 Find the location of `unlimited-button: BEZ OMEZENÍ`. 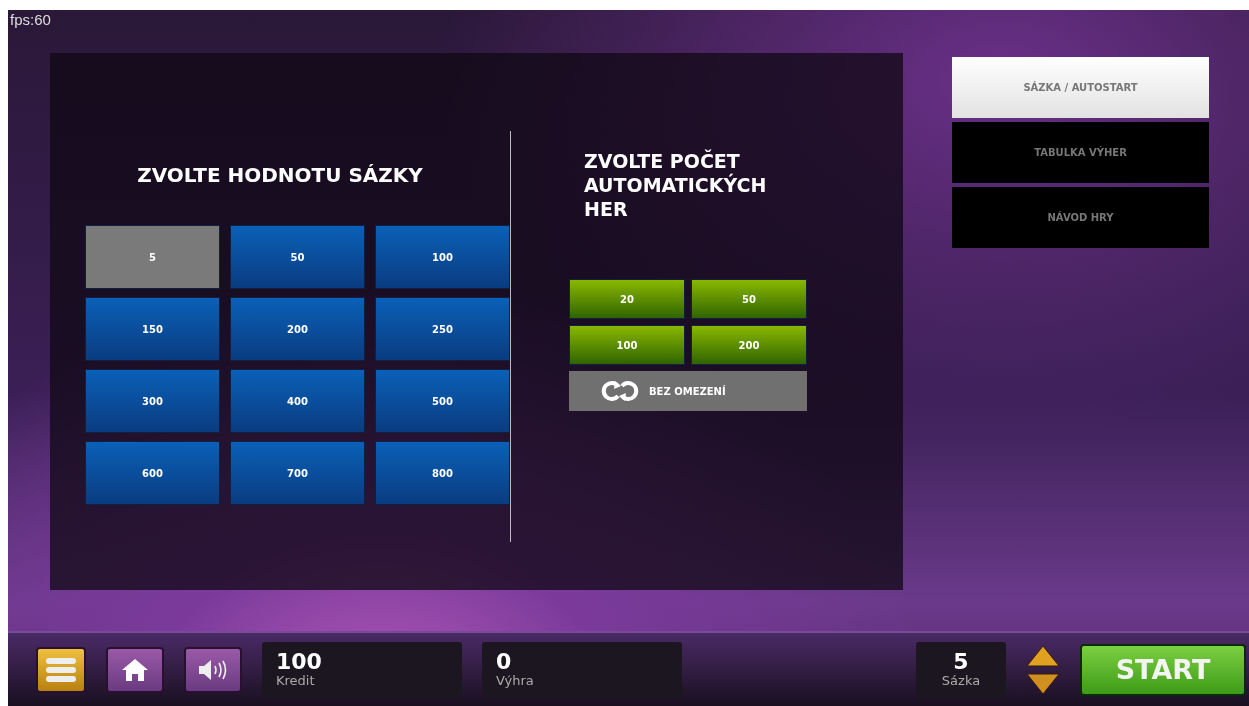

unlimited-button: BEZ OMEZENÍ is located at coordinates (688, 391).